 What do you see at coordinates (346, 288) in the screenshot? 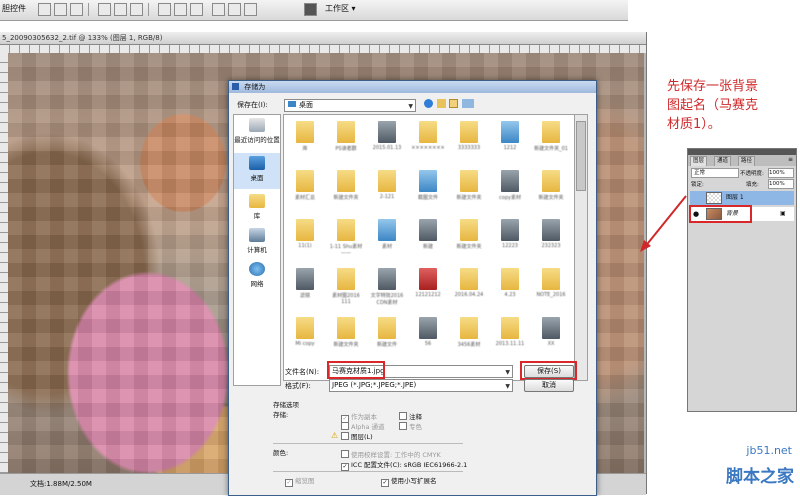
I see `file-item: 素材图2016 111` at bounding box center [346, 288].